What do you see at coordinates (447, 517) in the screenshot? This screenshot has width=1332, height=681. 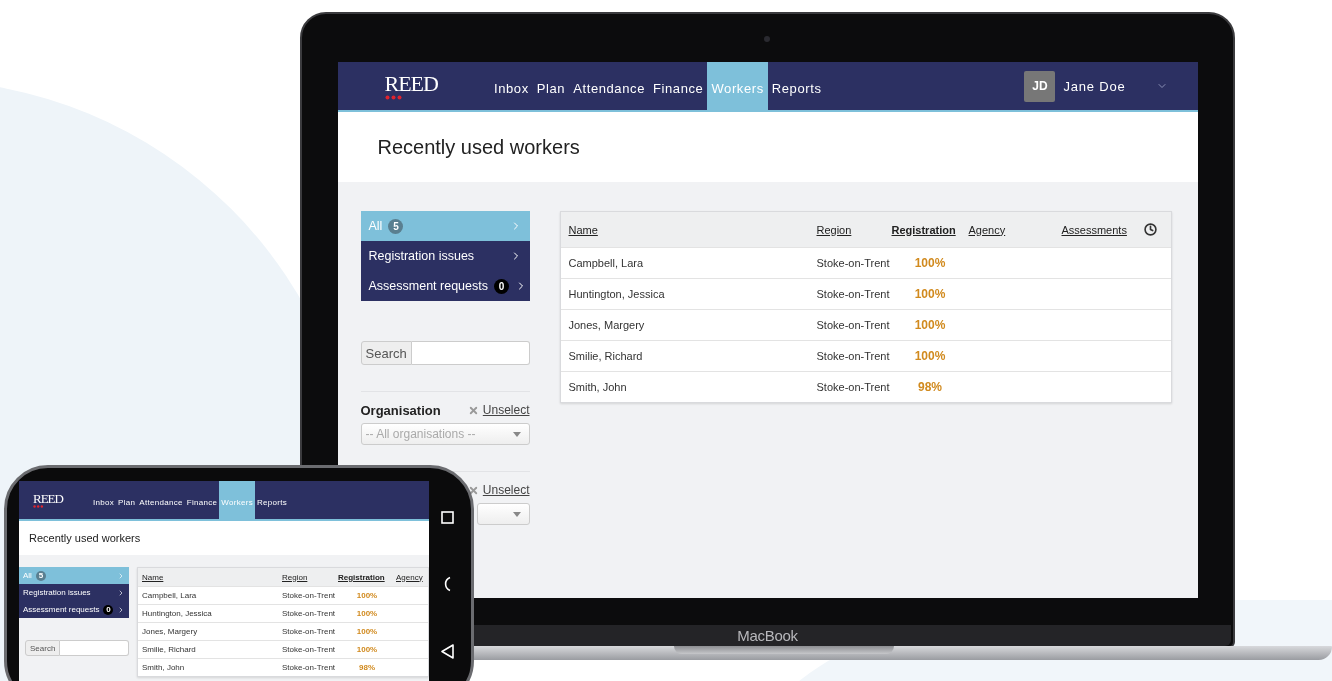 I see `square-icon` at bounding box center [447, 517].